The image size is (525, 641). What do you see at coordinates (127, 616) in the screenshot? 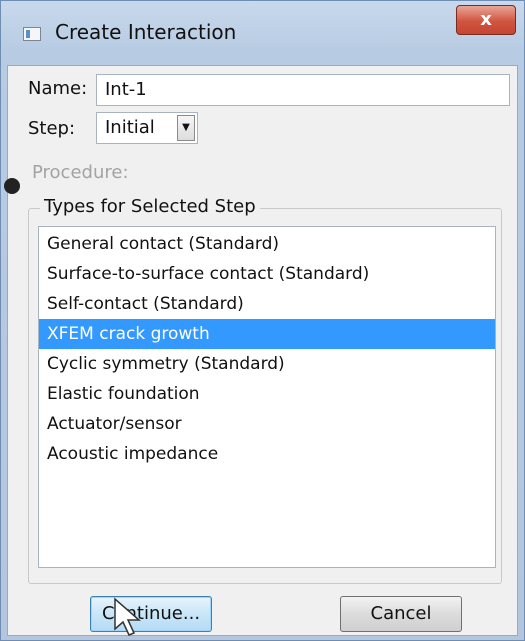
I see `mouse-pointer-icon` at bounding box center [127, 616].